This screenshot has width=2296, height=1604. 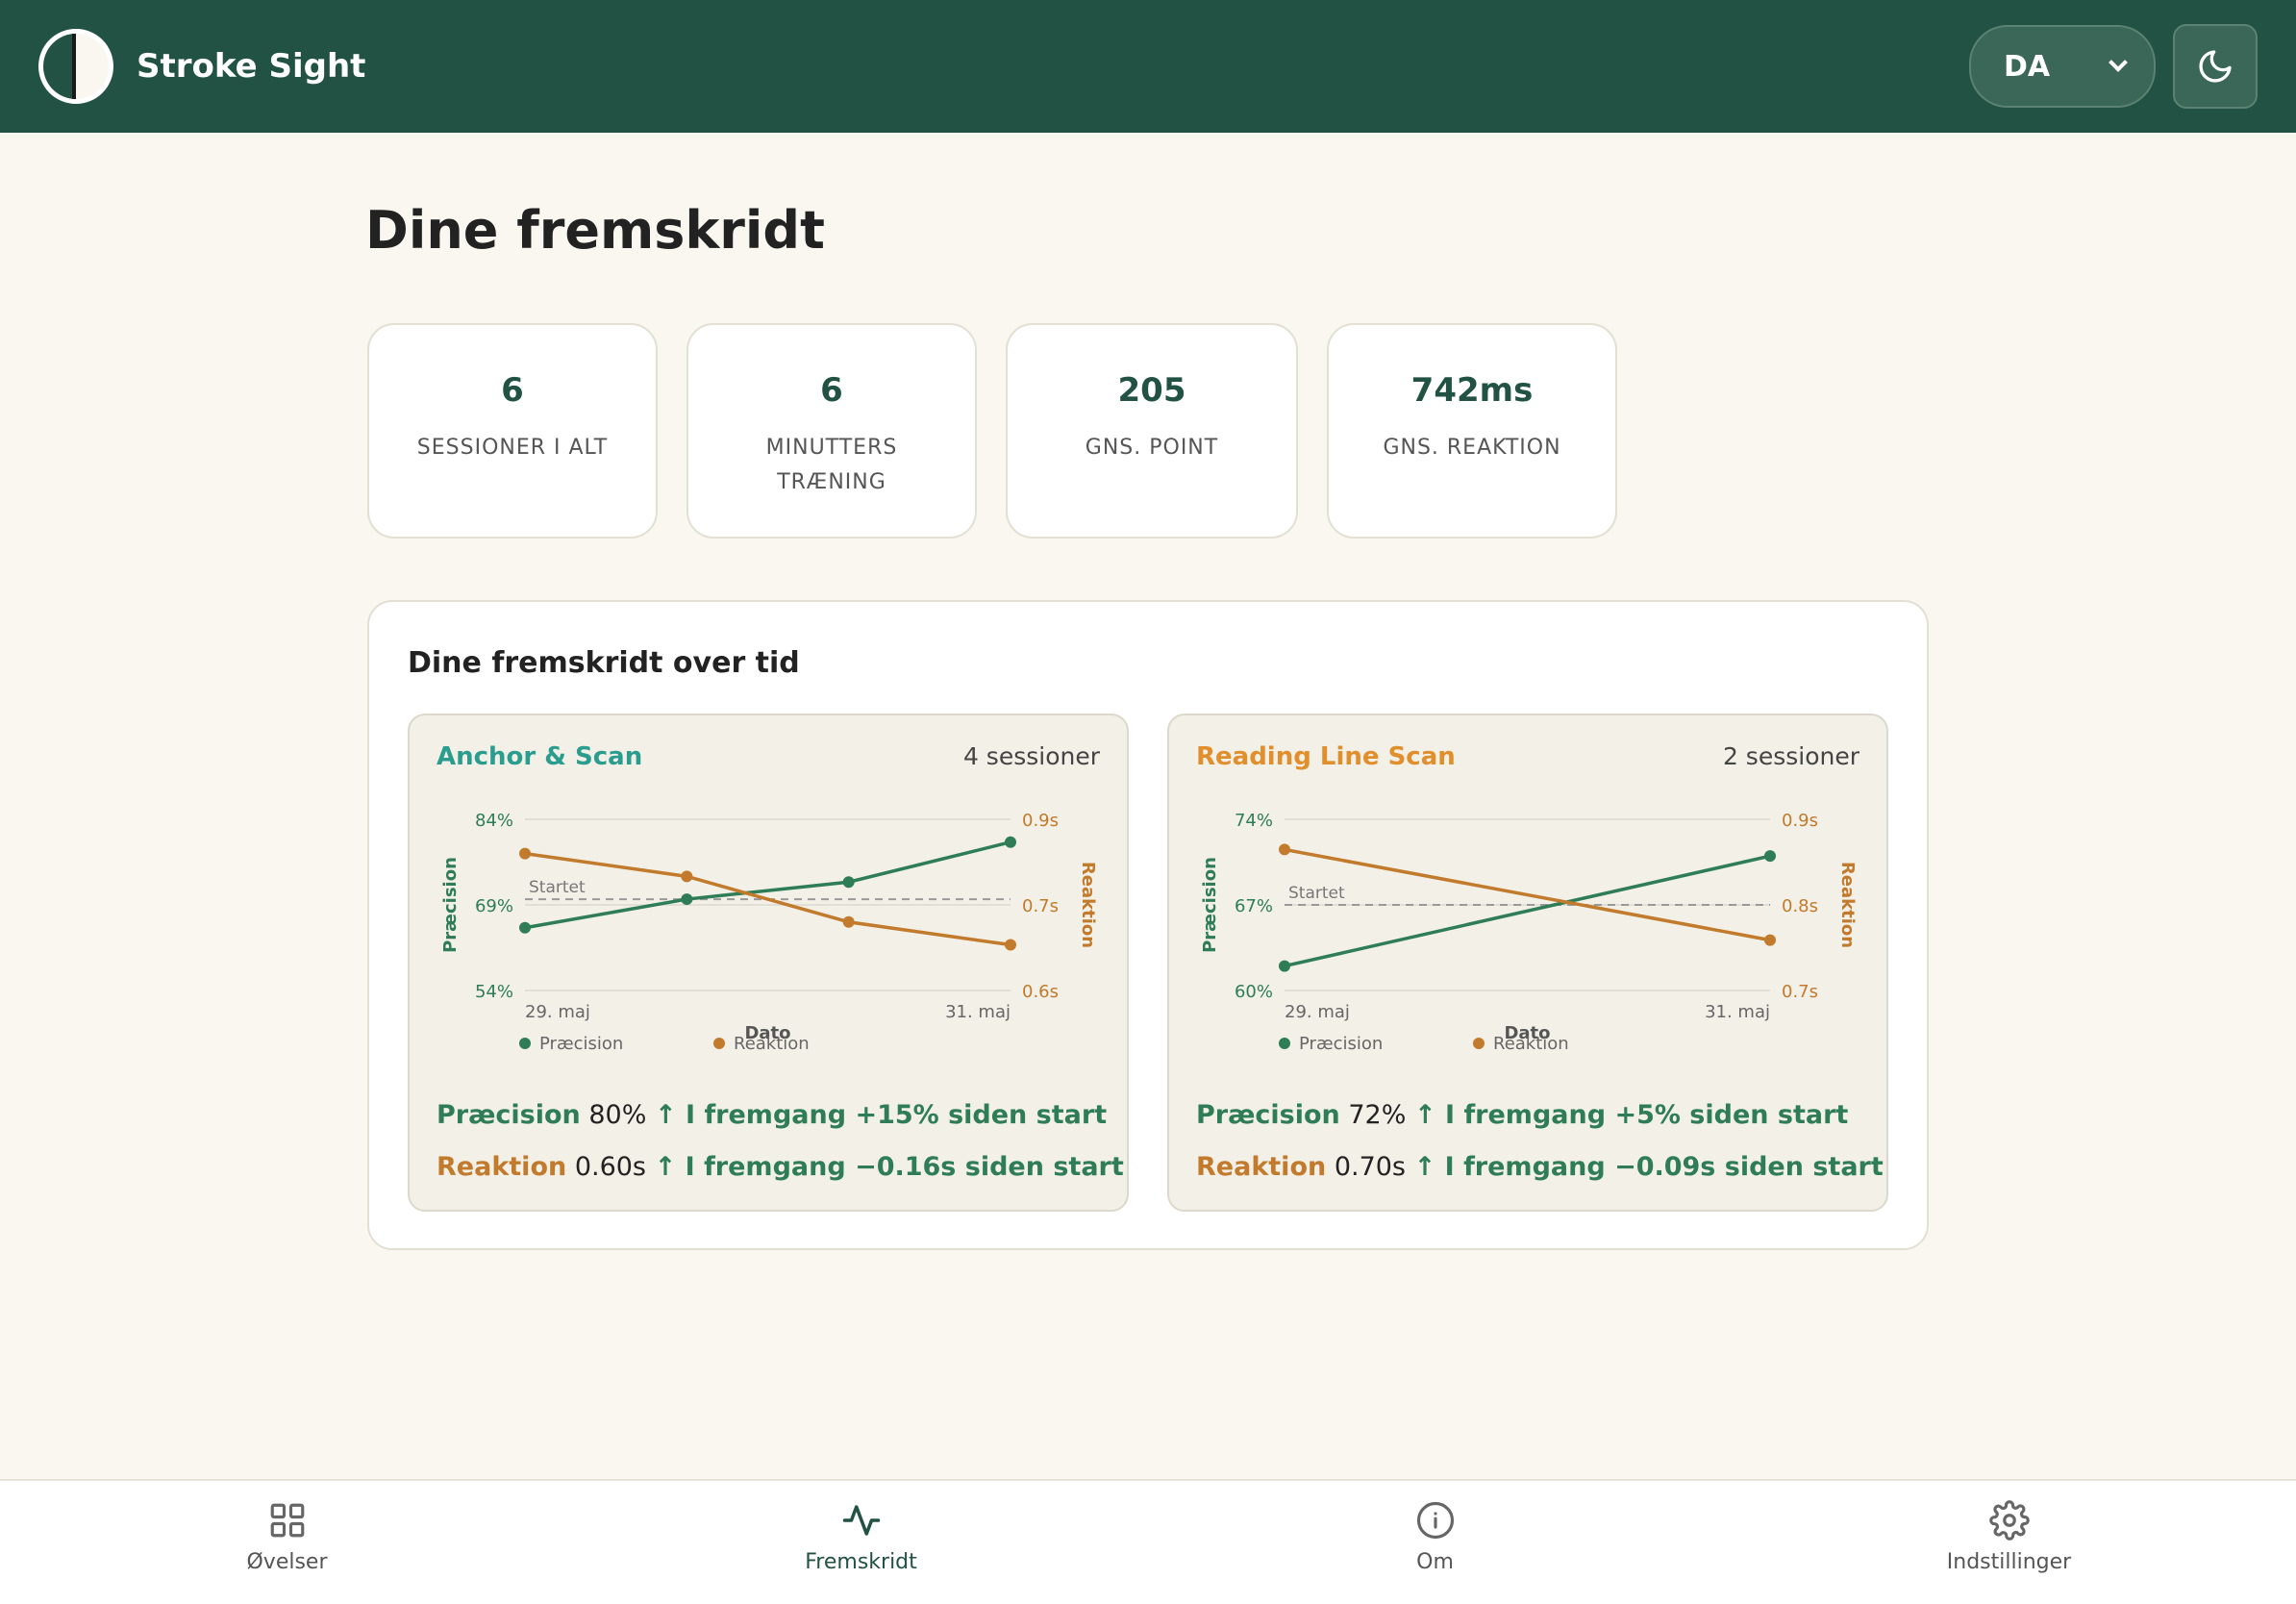 I want to click on grid-icon, so click(x=287, y=1520).